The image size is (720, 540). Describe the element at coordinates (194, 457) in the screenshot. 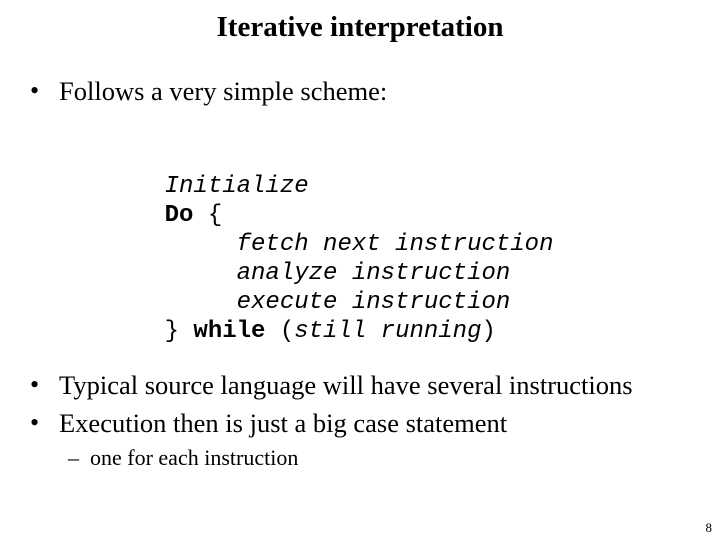

I see `sub-bullet-text: one for each instruction` at that location.